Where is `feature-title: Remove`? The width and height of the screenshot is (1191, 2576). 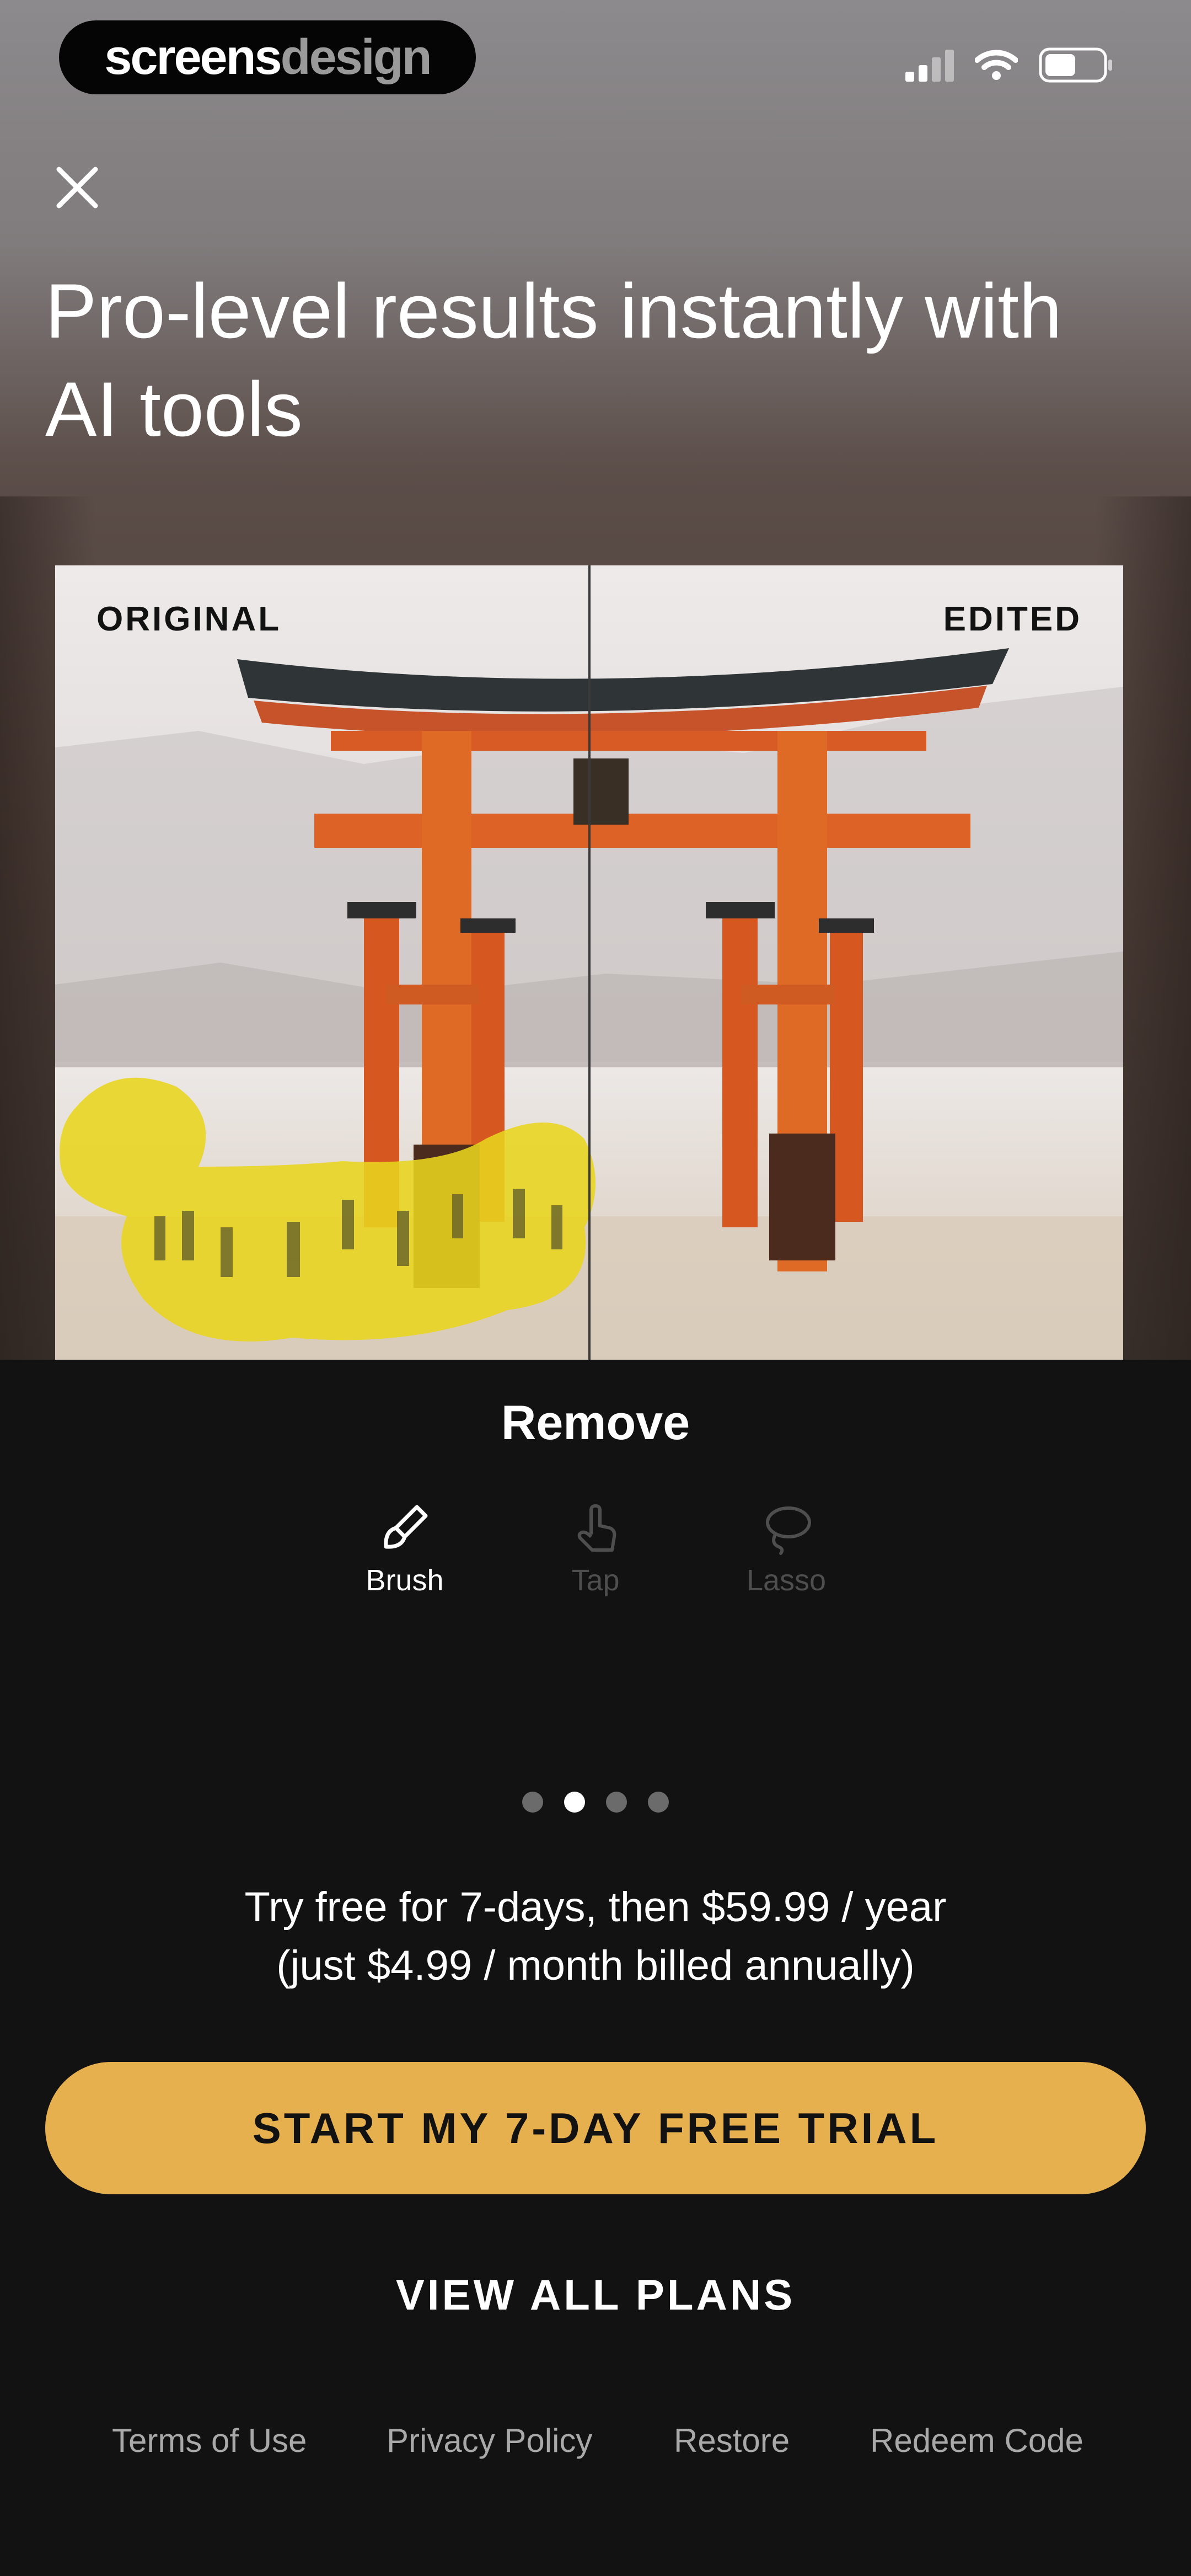 feature-title: Remove is located at coordinates (595, 1422).